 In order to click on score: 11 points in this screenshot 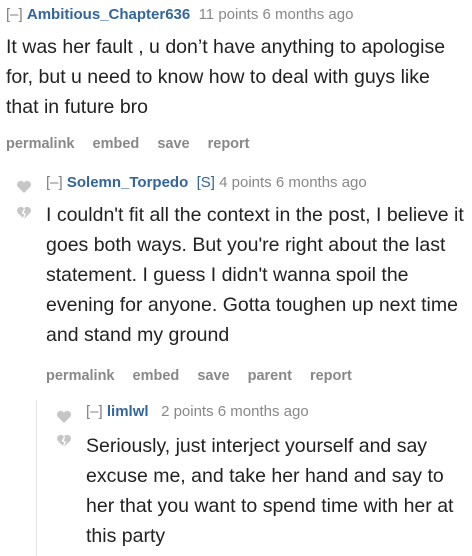, I will do `click(228, 14)`.